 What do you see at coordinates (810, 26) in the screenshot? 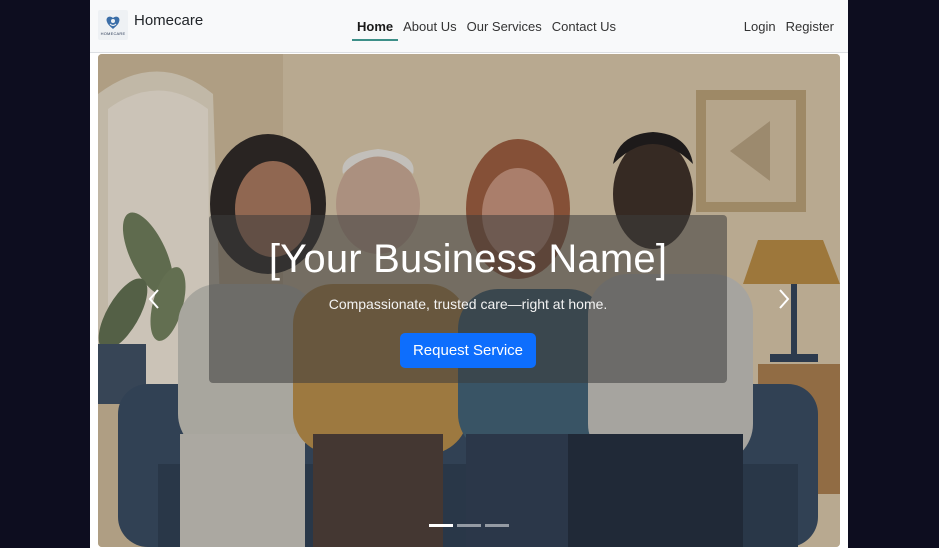
I see `register-link: Register` at bounding box center [810, 26].